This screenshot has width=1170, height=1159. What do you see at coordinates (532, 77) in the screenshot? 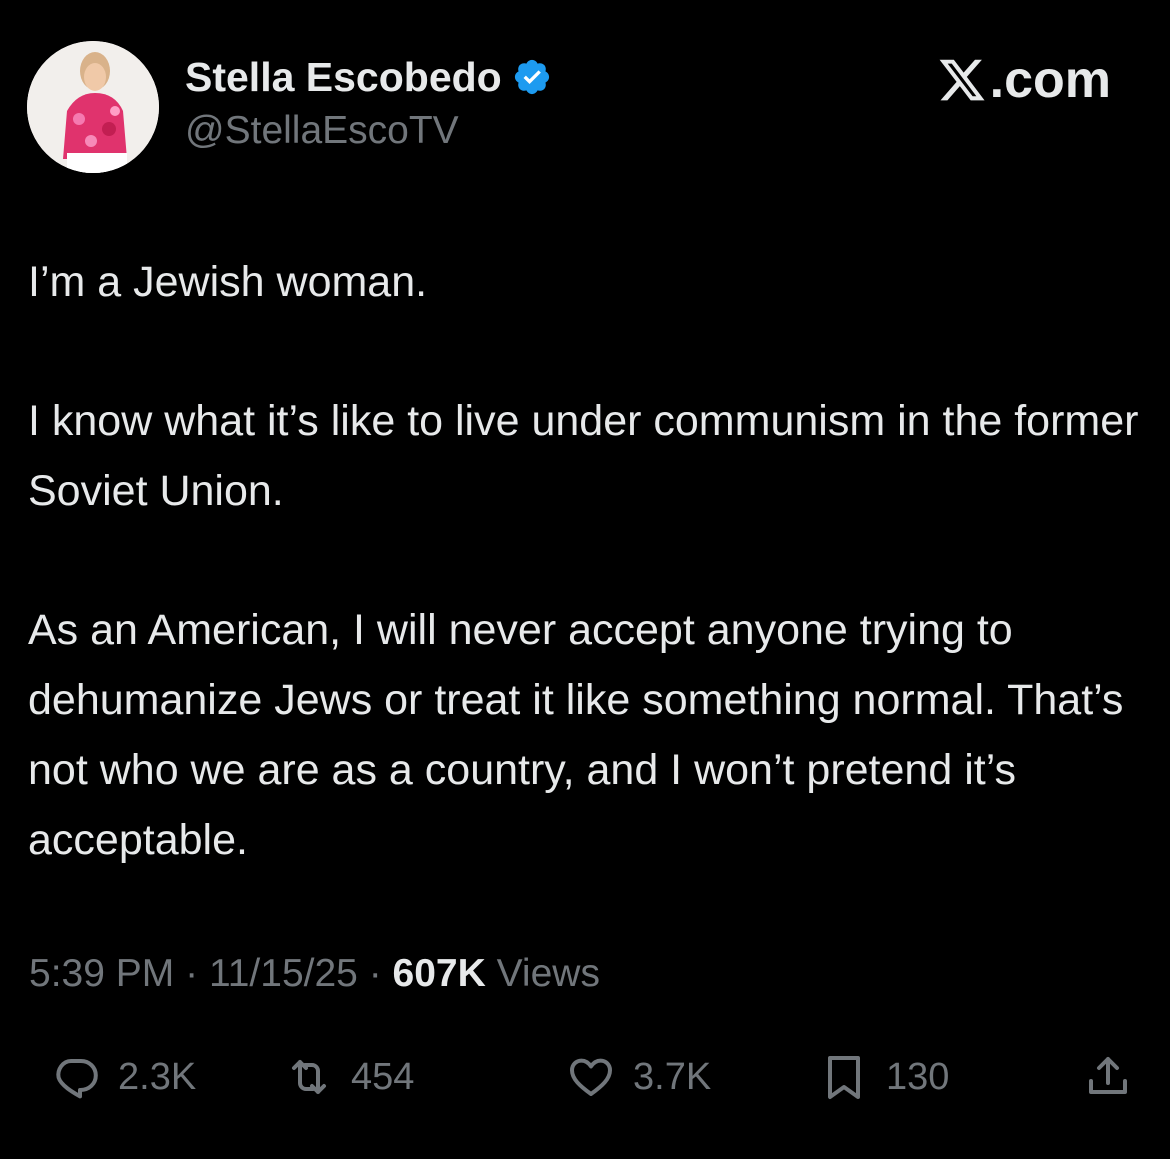
I see `verified-badge-icon` at bounding box center [532, 77].